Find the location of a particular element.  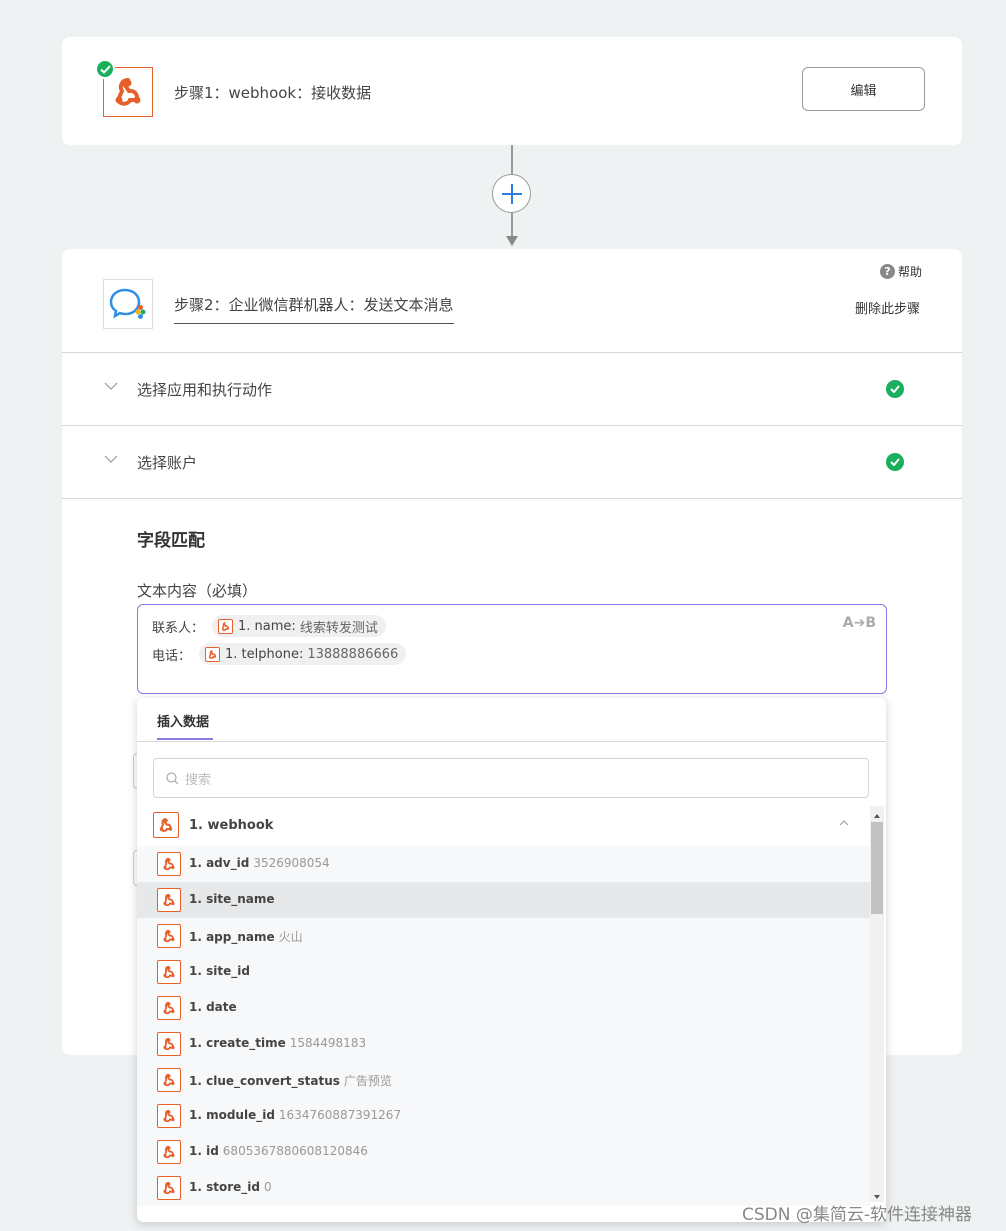

help-link: ? 帮助 is located at coordinates (901, 271).